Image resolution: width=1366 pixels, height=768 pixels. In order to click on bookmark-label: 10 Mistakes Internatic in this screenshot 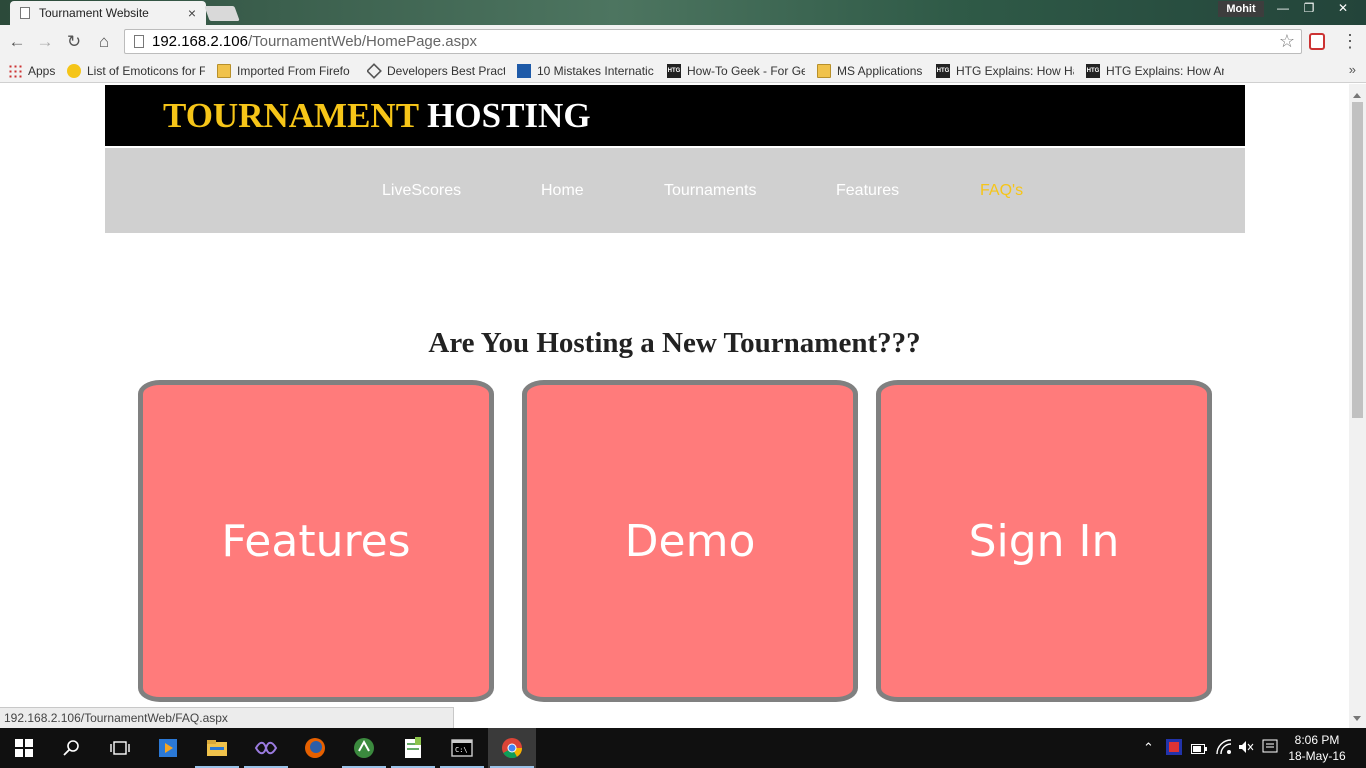, I will do `click(595, 71)`.